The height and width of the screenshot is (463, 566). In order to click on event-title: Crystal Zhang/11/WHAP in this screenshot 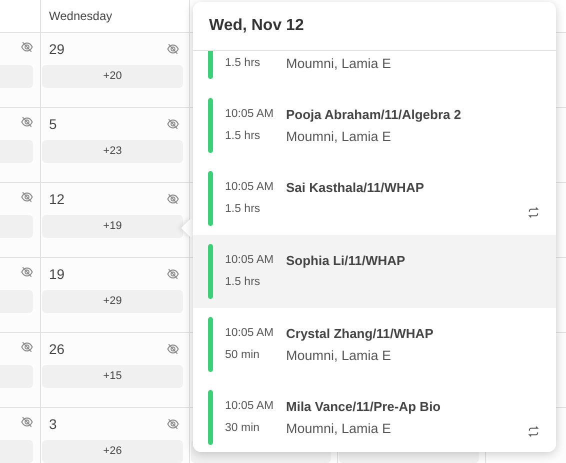, I will do `click(360, 334)`.